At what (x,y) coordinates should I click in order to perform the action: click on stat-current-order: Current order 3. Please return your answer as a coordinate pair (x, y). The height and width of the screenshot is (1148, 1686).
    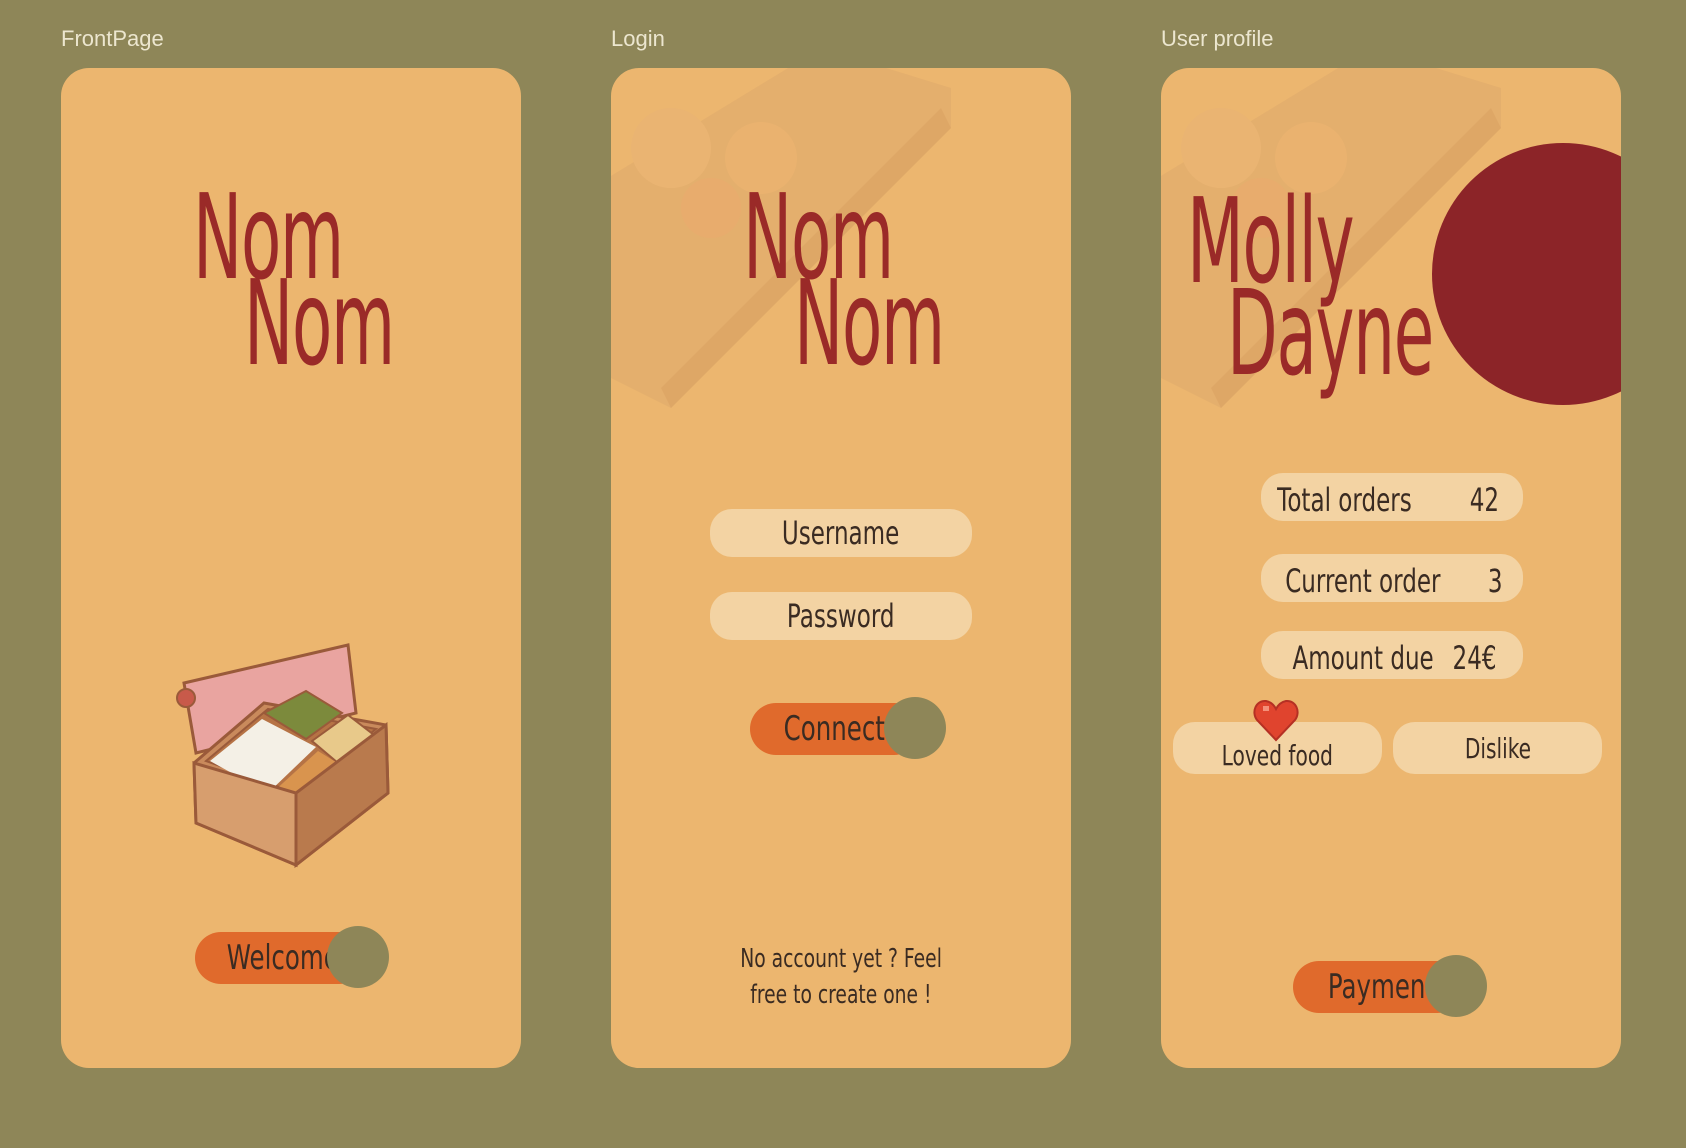
    Looking at the image, I should click on (1392, 578).